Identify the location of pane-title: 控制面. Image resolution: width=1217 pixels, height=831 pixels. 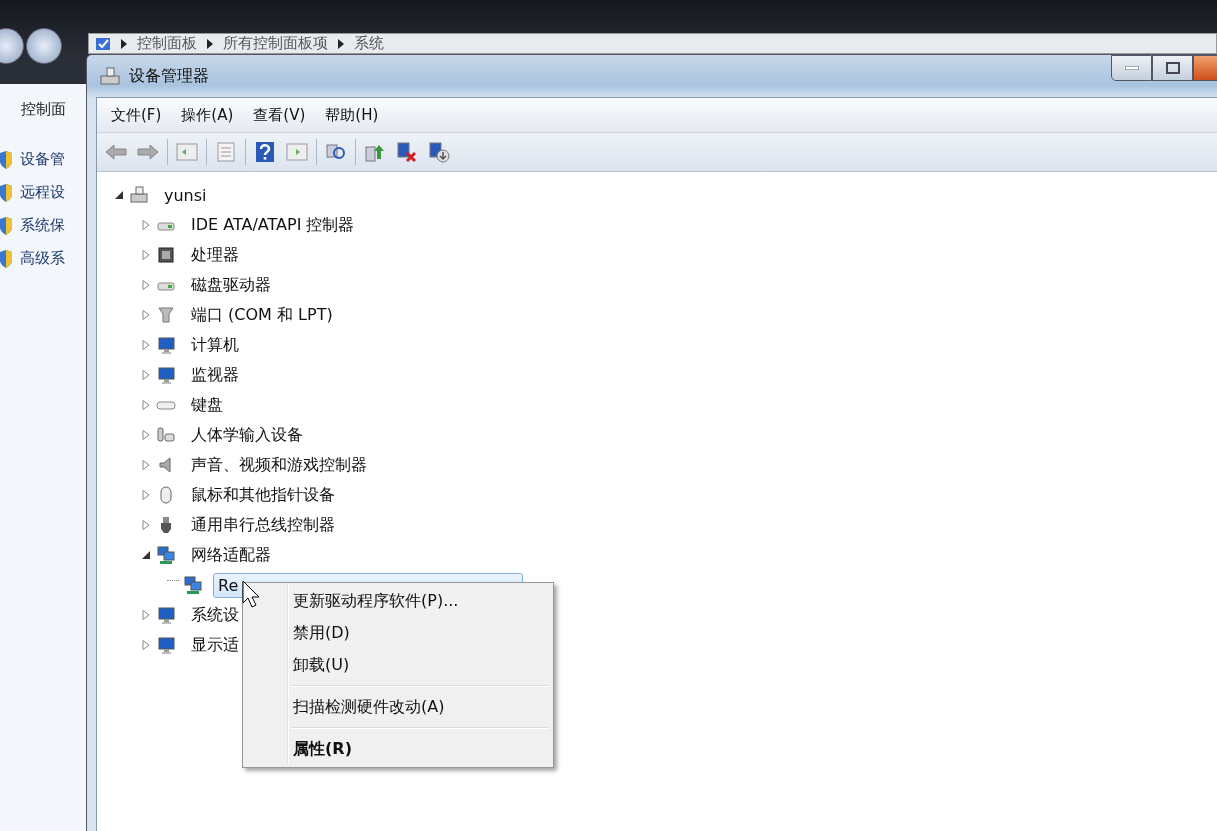
(43, 109).